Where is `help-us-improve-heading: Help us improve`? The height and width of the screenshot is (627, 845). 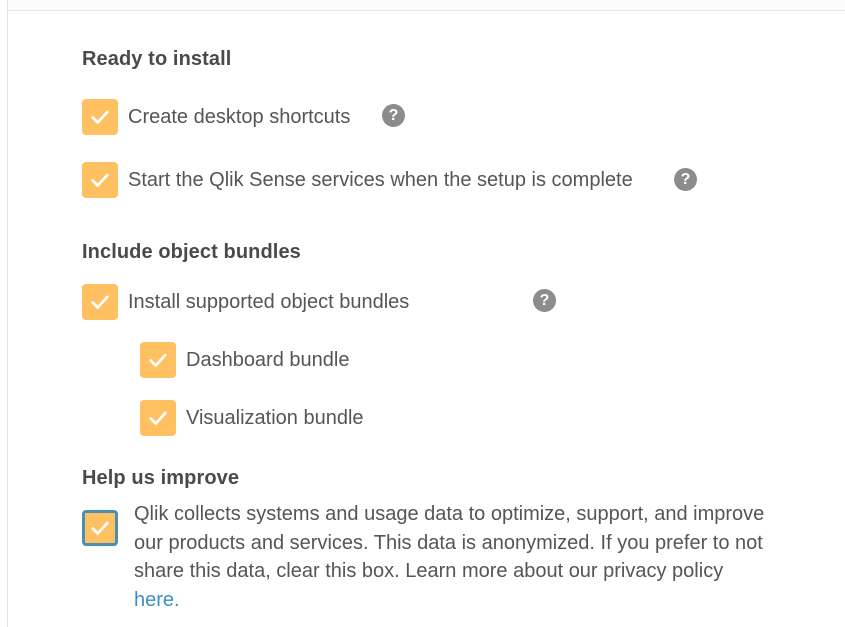 help-us-improve-heading: Help us improve is located at coordinates (161, 478).